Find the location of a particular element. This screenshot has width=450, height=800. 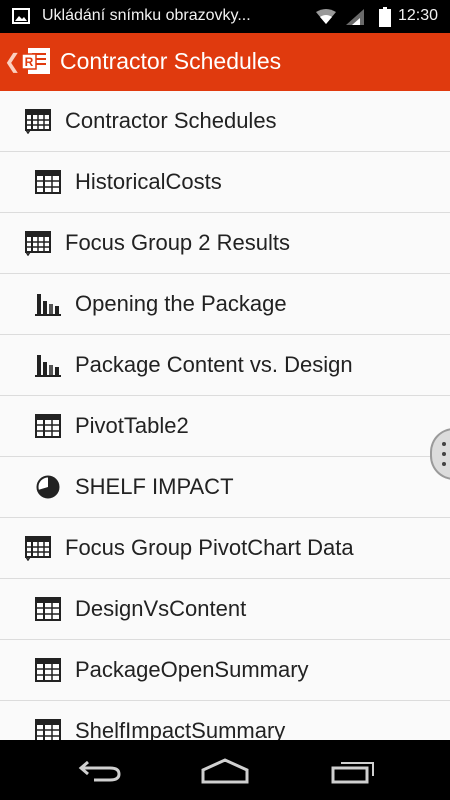

list-item: Opening the Package is located at coordinates (225, 304).